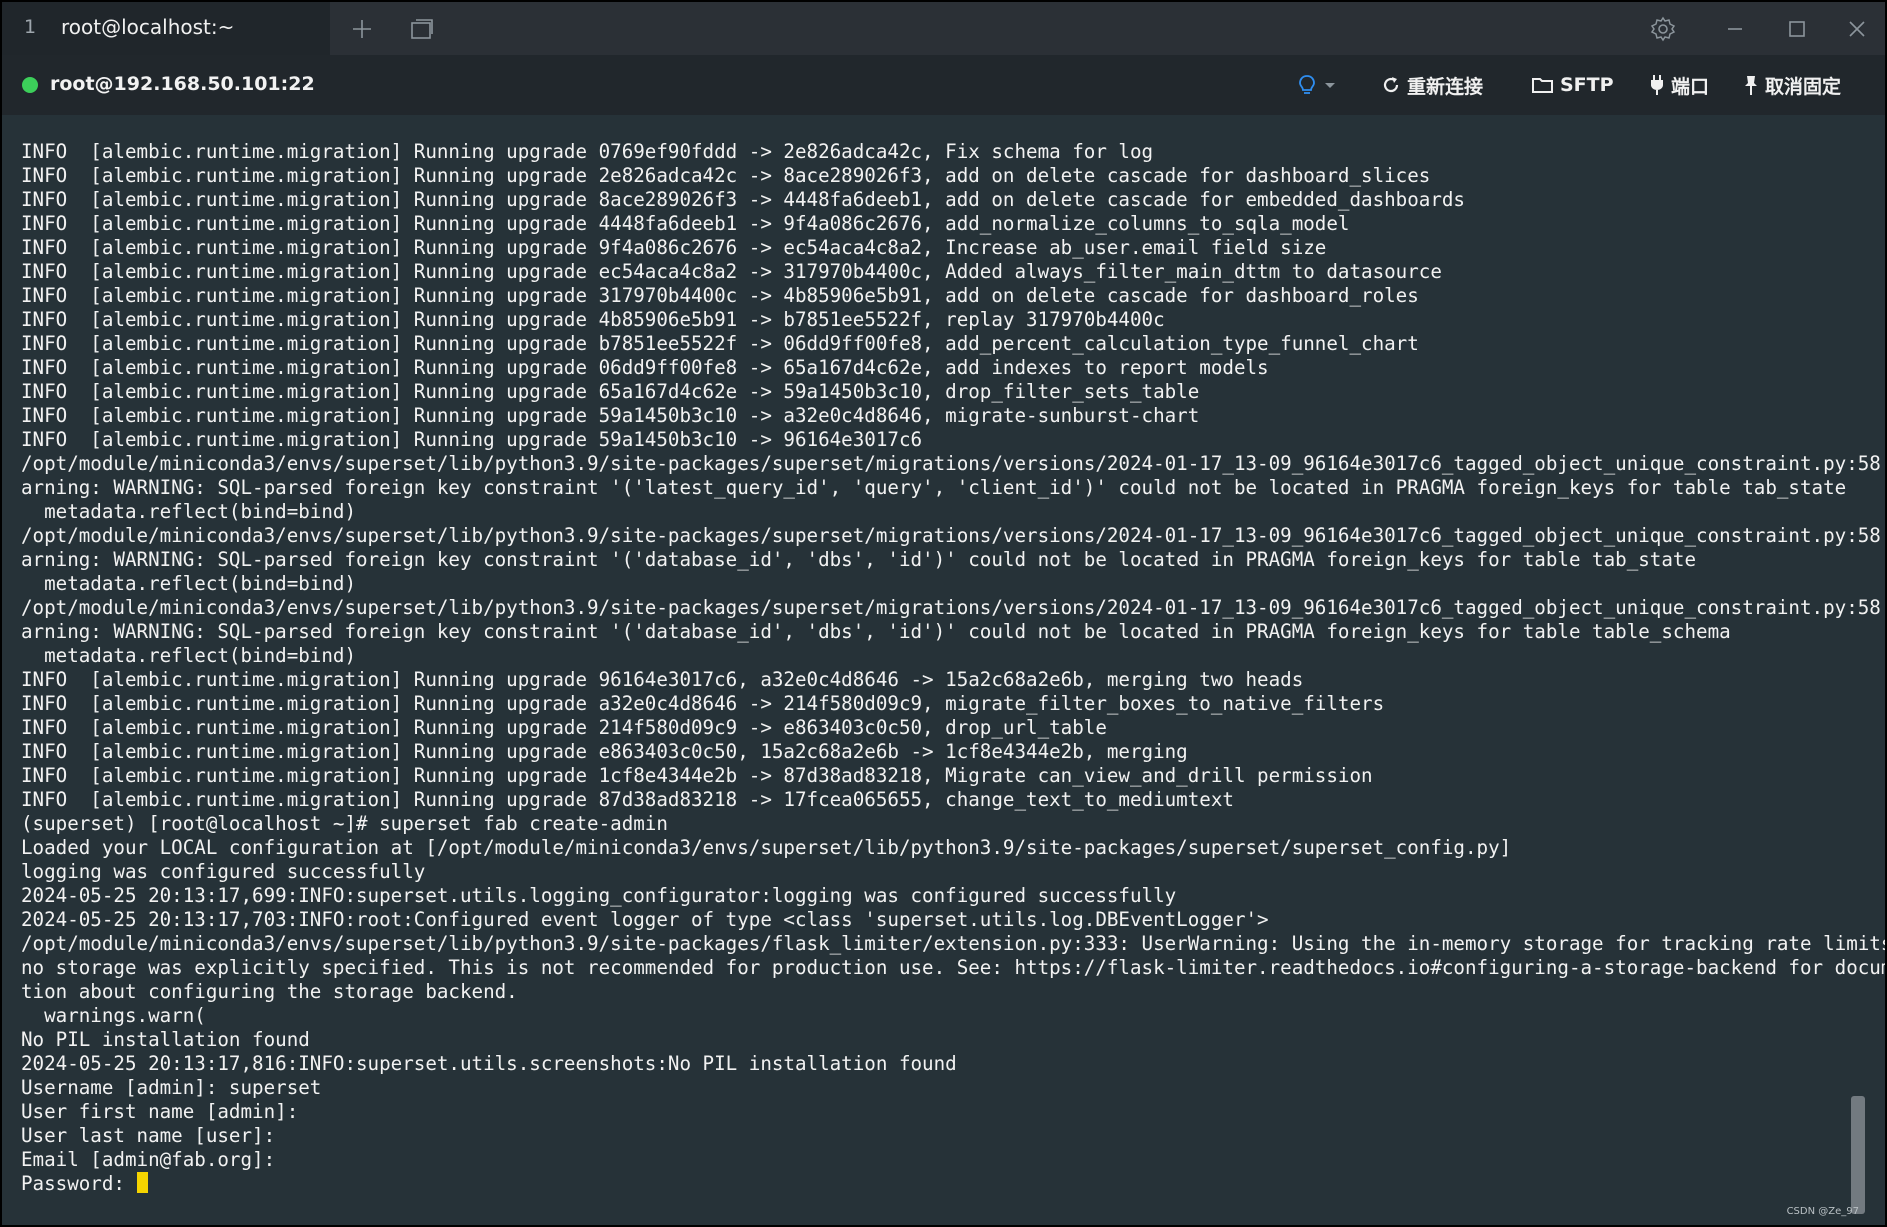 The height and width of the screenshot is (1227, 1887). Describe the element at coordinates (148, 1135) in the screenshot. I see `terminal-line: User last name [user]:` at that location.